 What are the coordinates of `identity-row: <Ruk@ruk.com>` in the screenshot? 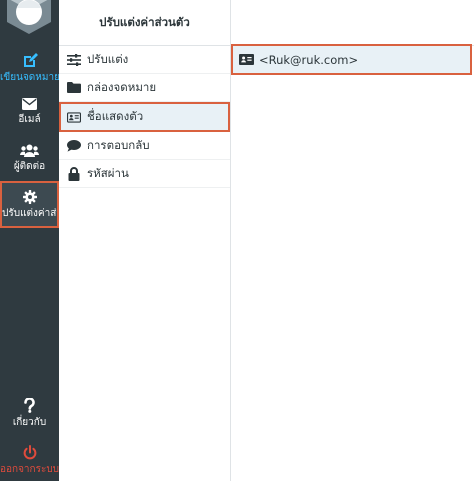 It's located at (351, 59).